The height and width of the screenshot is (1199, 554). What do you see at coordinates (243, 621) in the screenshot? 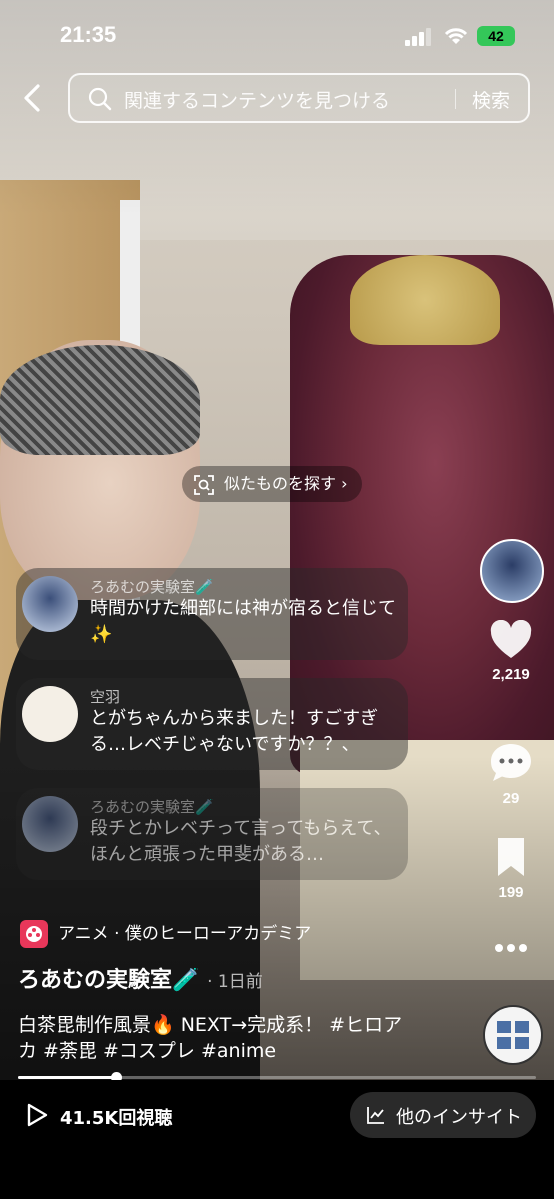
I see `comment-text: 時間かけた細部には神が宿ると信じて✨` at bounding box center [243, 621].